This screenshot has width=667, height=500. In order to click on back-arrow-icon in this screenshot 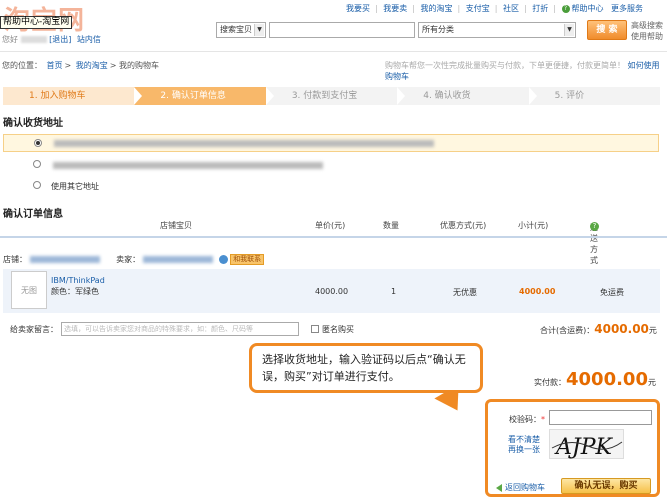, I will do `click(499, 487)`.